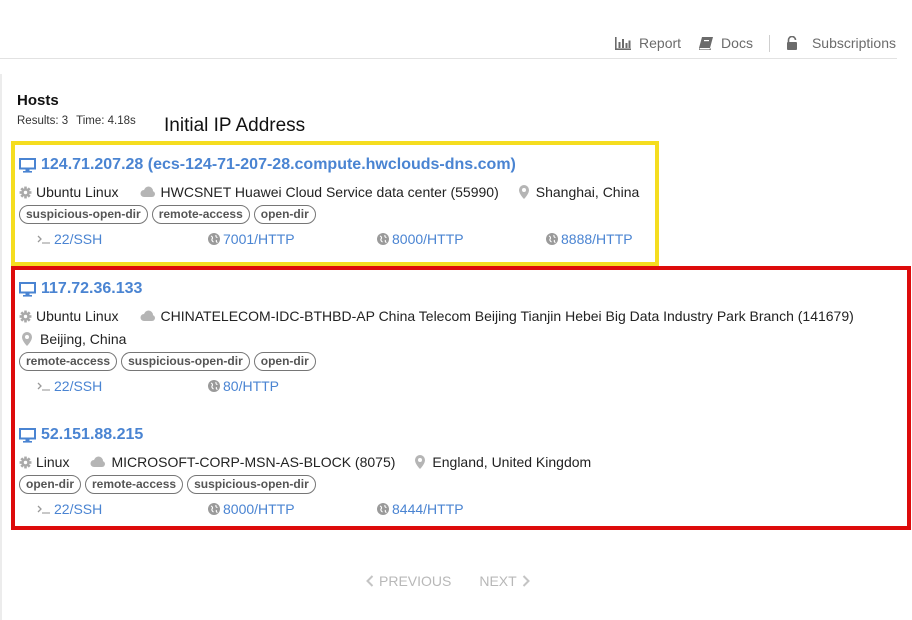 The image size is (912, 620). I want to click on chevron-right-icon, so click(526, 581).